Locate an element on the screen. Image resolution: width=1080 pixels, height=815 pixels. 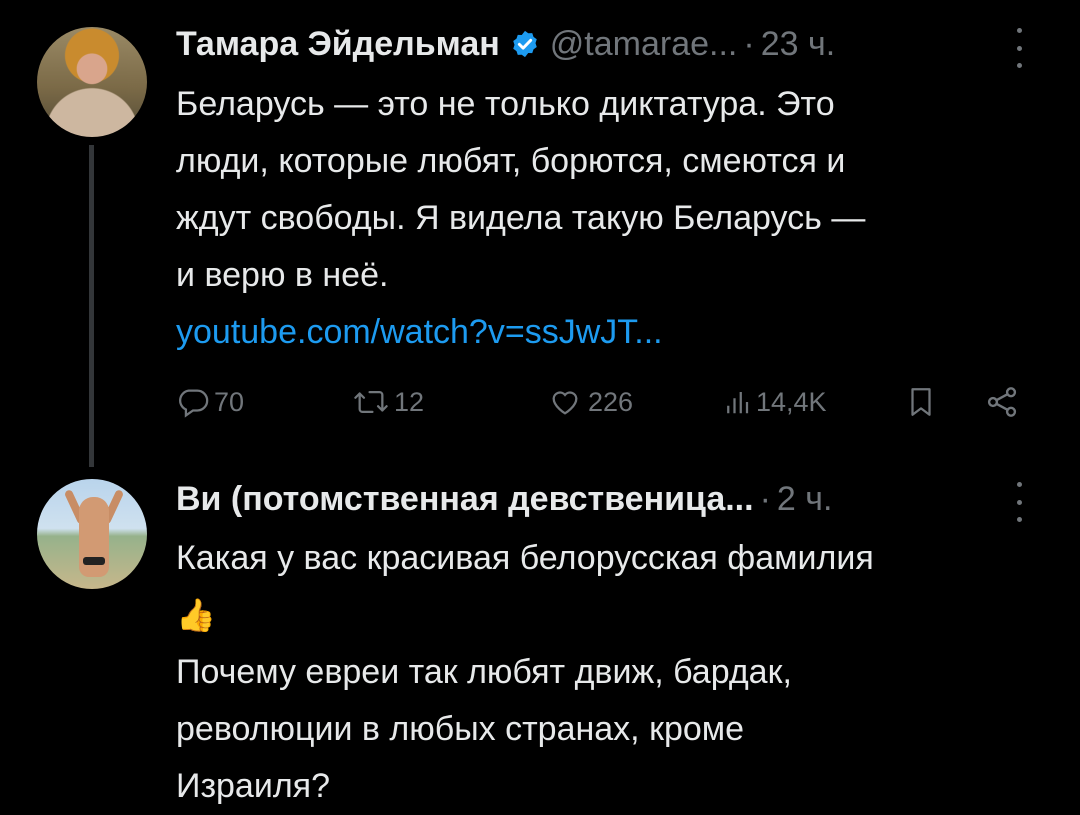
bookmark-icon is located at coordinates (921, 402).